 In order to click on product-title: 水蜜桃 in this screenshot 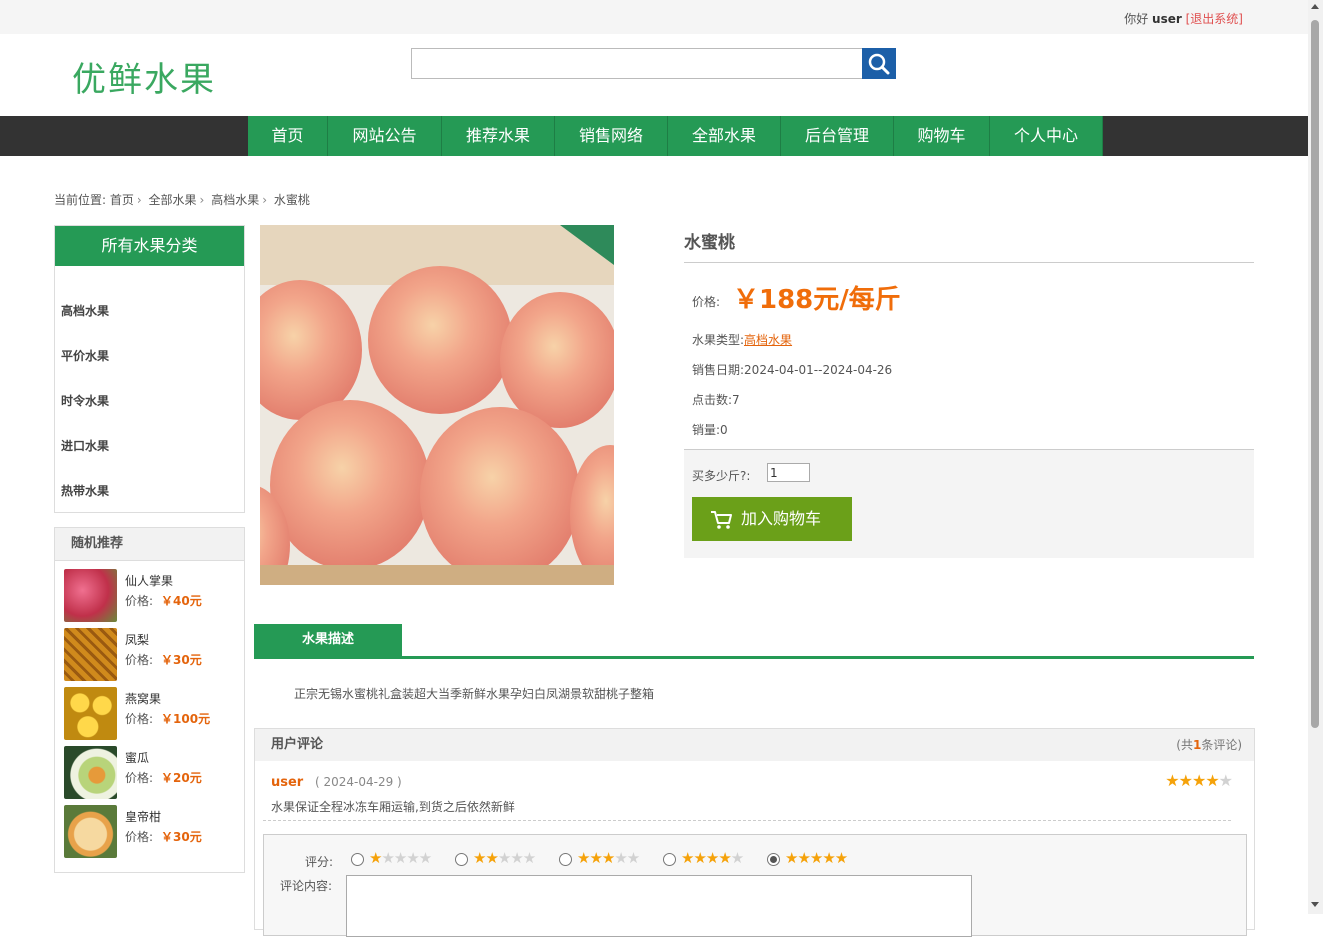, I will do `click(709, 243)`.